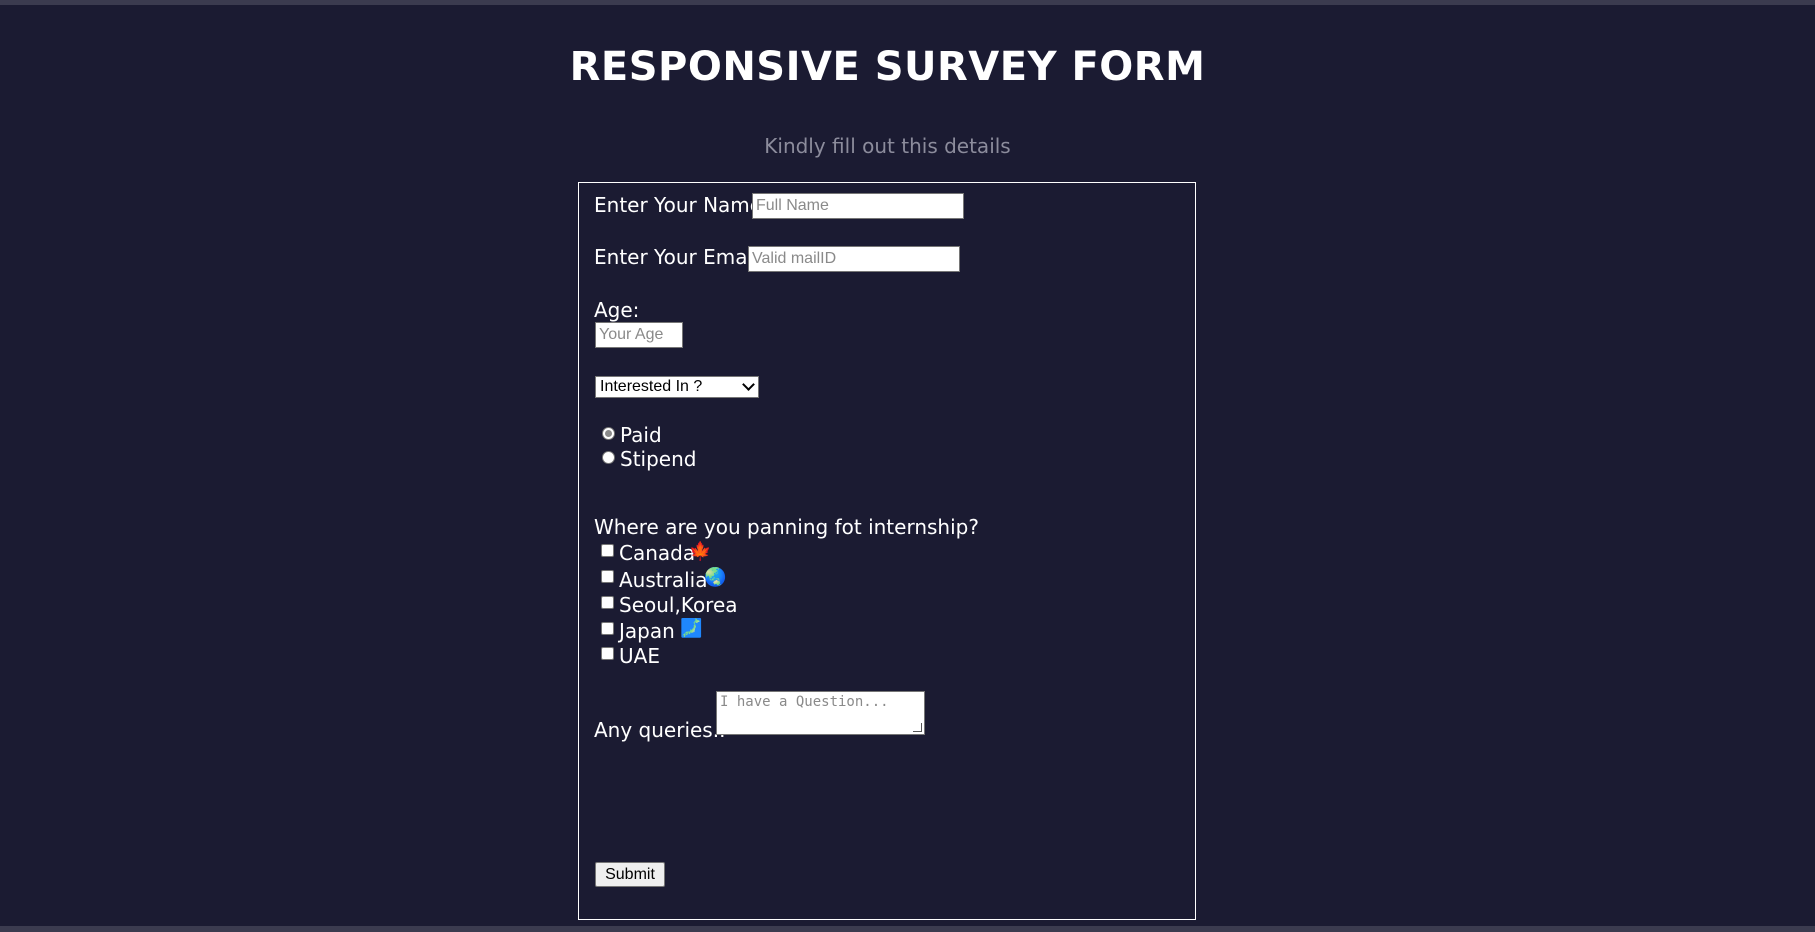 This screenshot has height=932, width=1815. Describe the element at coordinates (607, 628) in the screenshot. I see `checkbox-japan` at that location.